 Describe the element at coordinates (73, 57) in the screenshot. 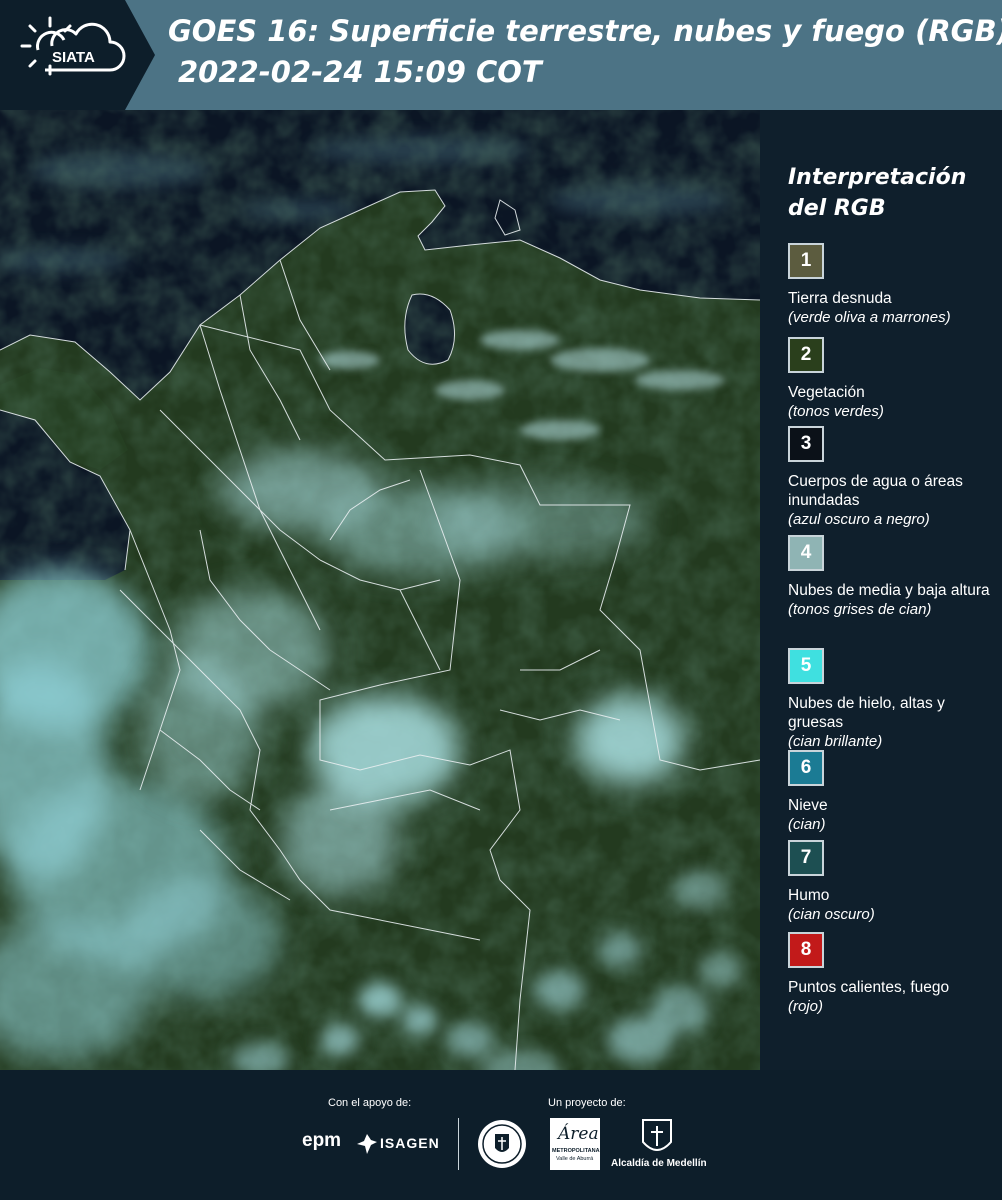

I see `svg-text: SIATA` at that location.